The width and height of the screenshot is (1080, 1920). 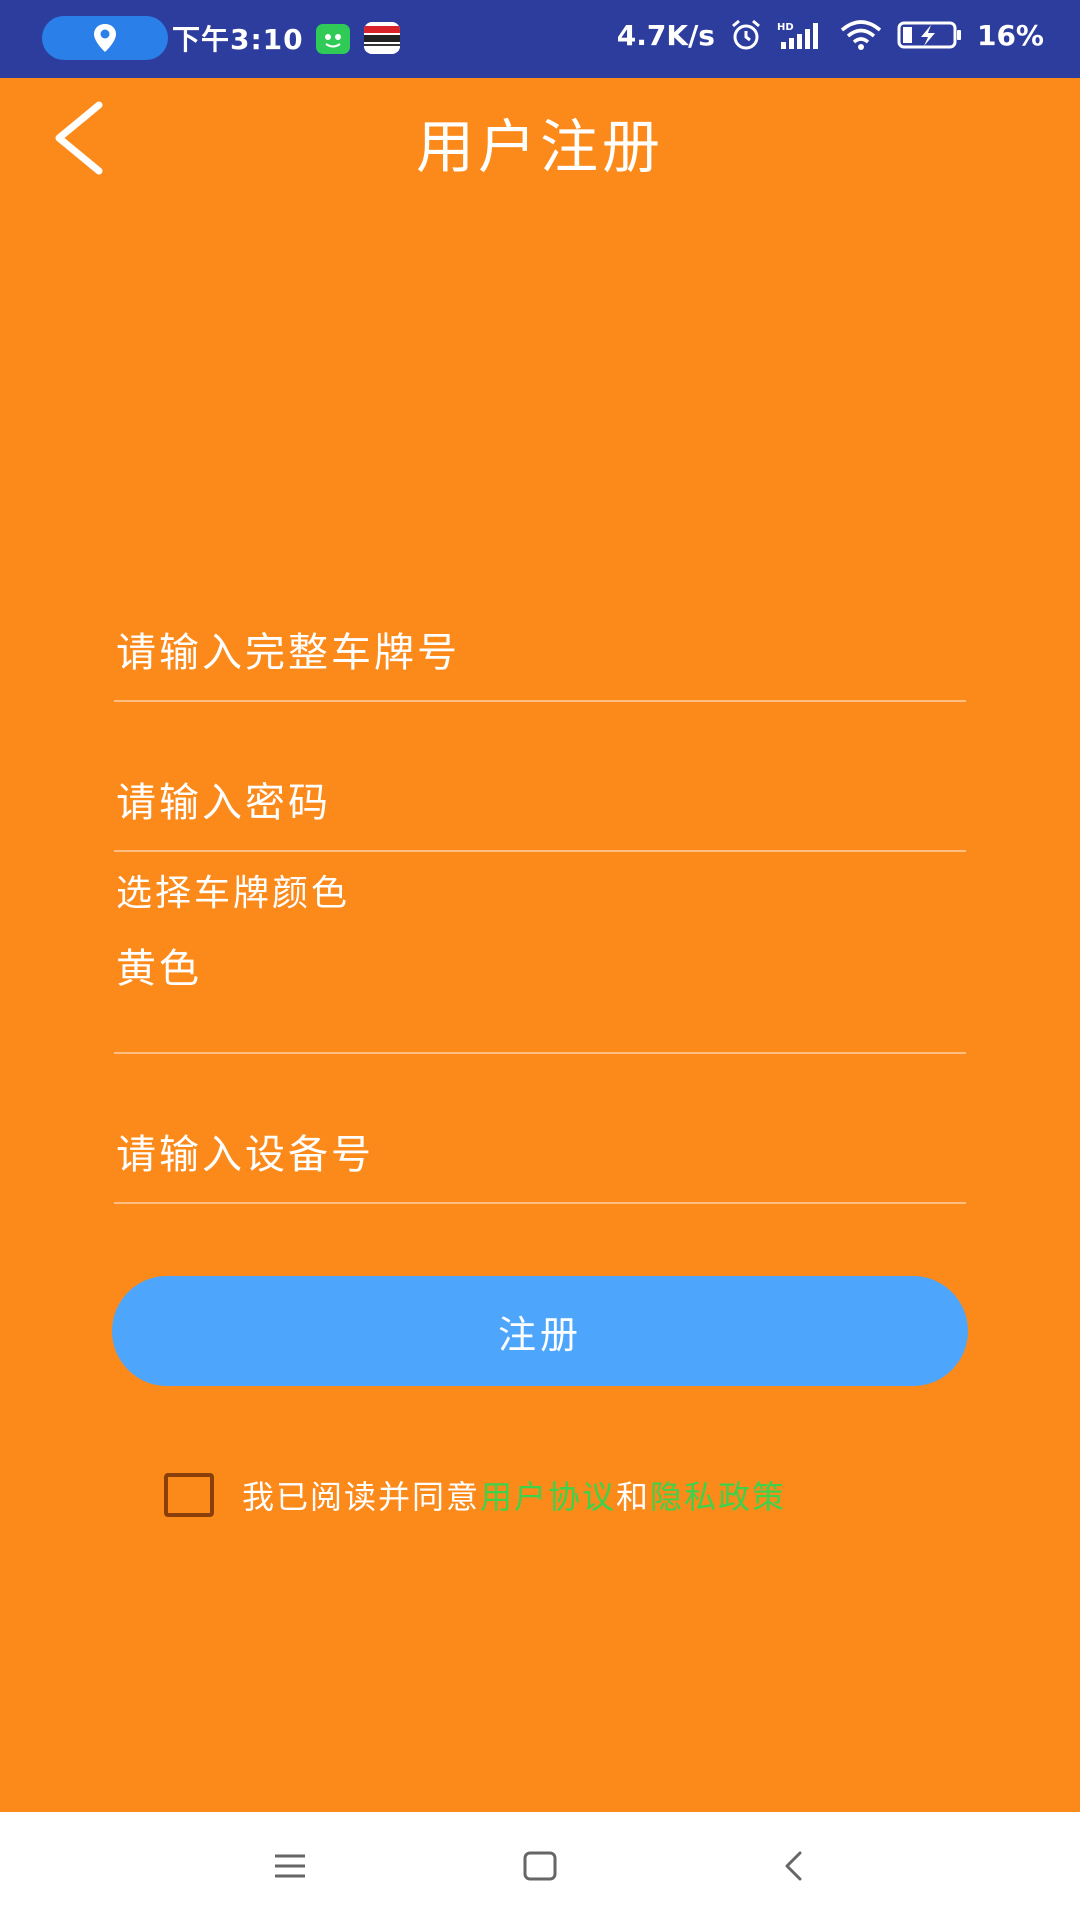 I want to click on system-nav-bar, so click(x=540, y=1866).